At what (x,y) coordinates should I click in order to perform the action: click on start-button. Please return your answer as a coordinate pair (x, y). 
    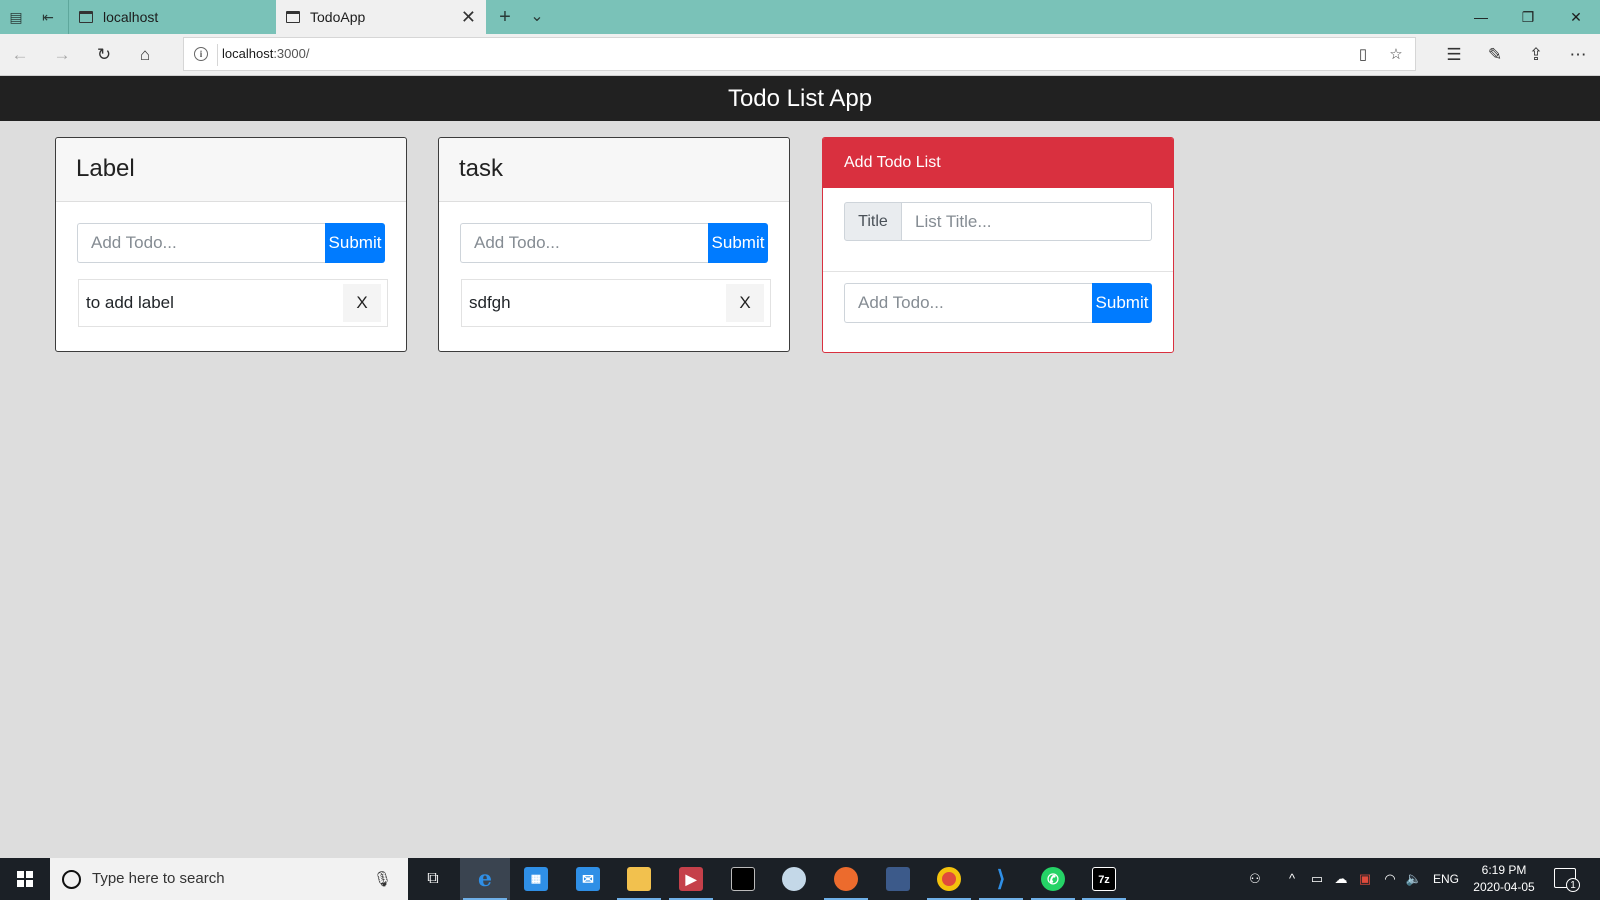
    Looking at the image, I should click on (25, 879).